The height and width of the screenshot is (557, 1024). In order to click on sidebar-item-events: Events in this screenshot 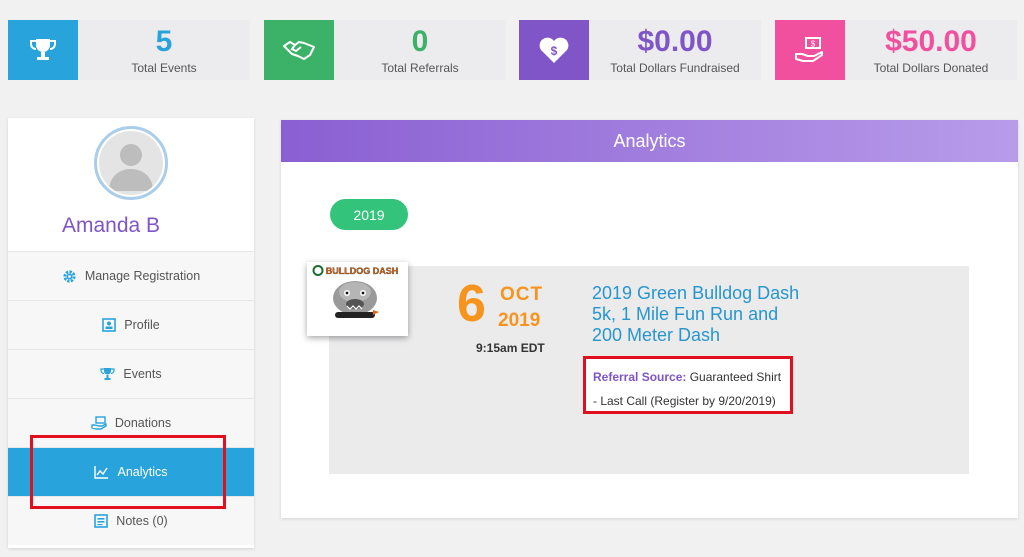, I will do `click(131, 373)`.